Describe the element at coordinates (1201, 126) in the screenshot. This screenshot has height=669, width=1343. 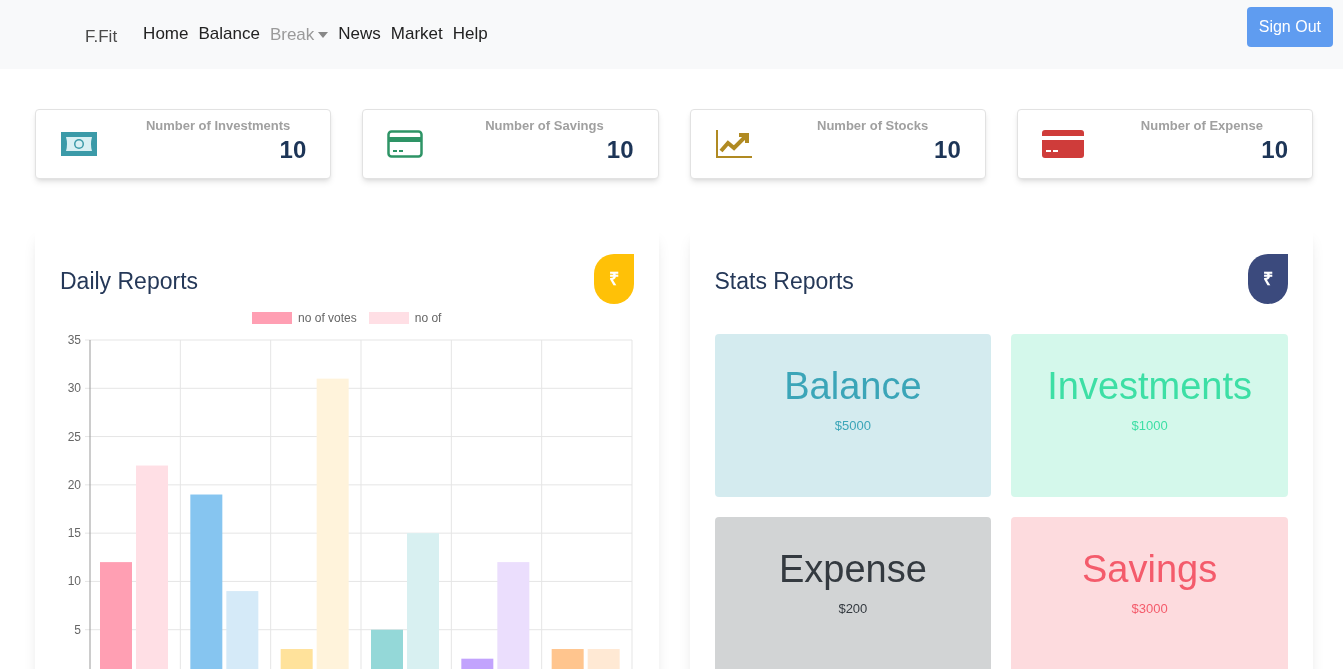
I see `stat-label: Number of Expense` at that location.